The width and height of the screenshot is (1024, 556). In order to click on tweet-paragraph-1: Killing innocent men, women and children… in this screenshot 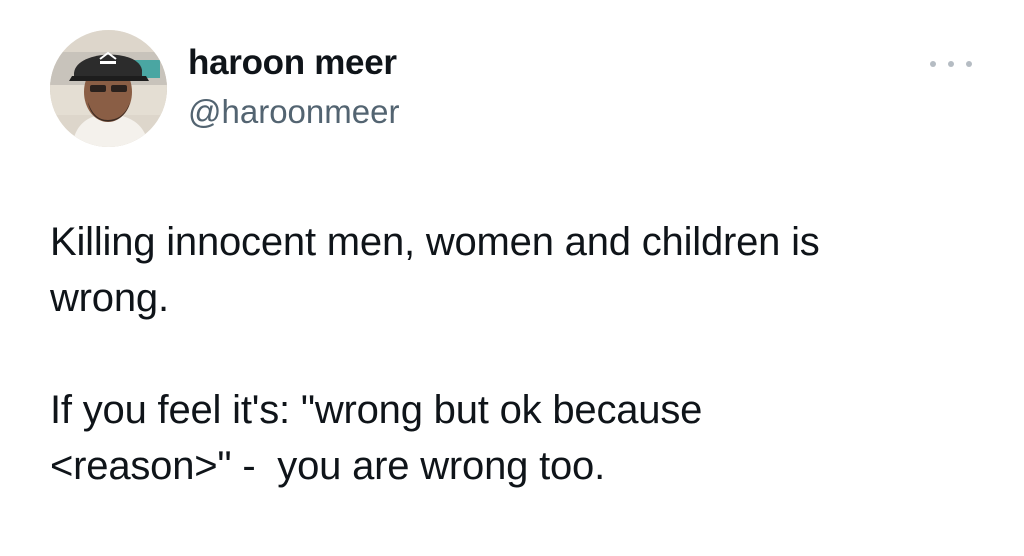, I will do `click(435, 270)`.